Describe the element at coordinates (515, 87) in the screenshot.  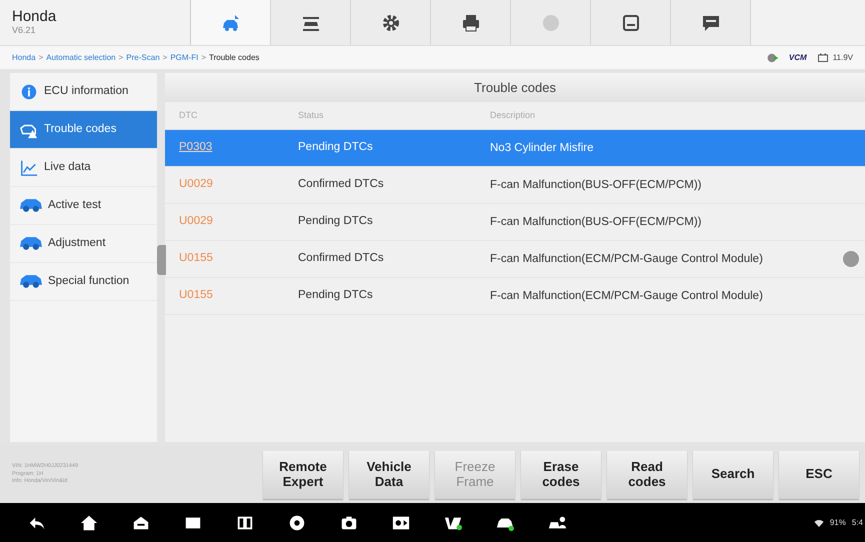
I see `table-title: Trouble codes` at that location.